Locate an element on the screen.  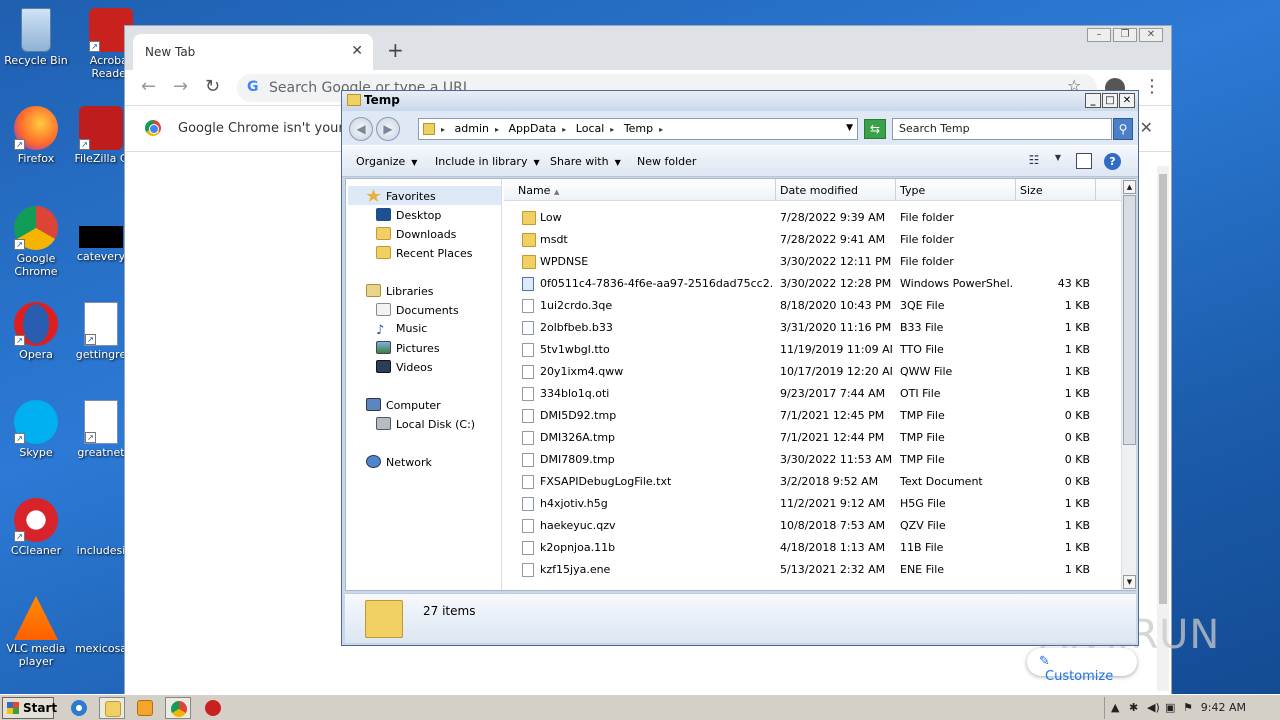
new-folder-button: New folder is located at coordinates (666, 161).